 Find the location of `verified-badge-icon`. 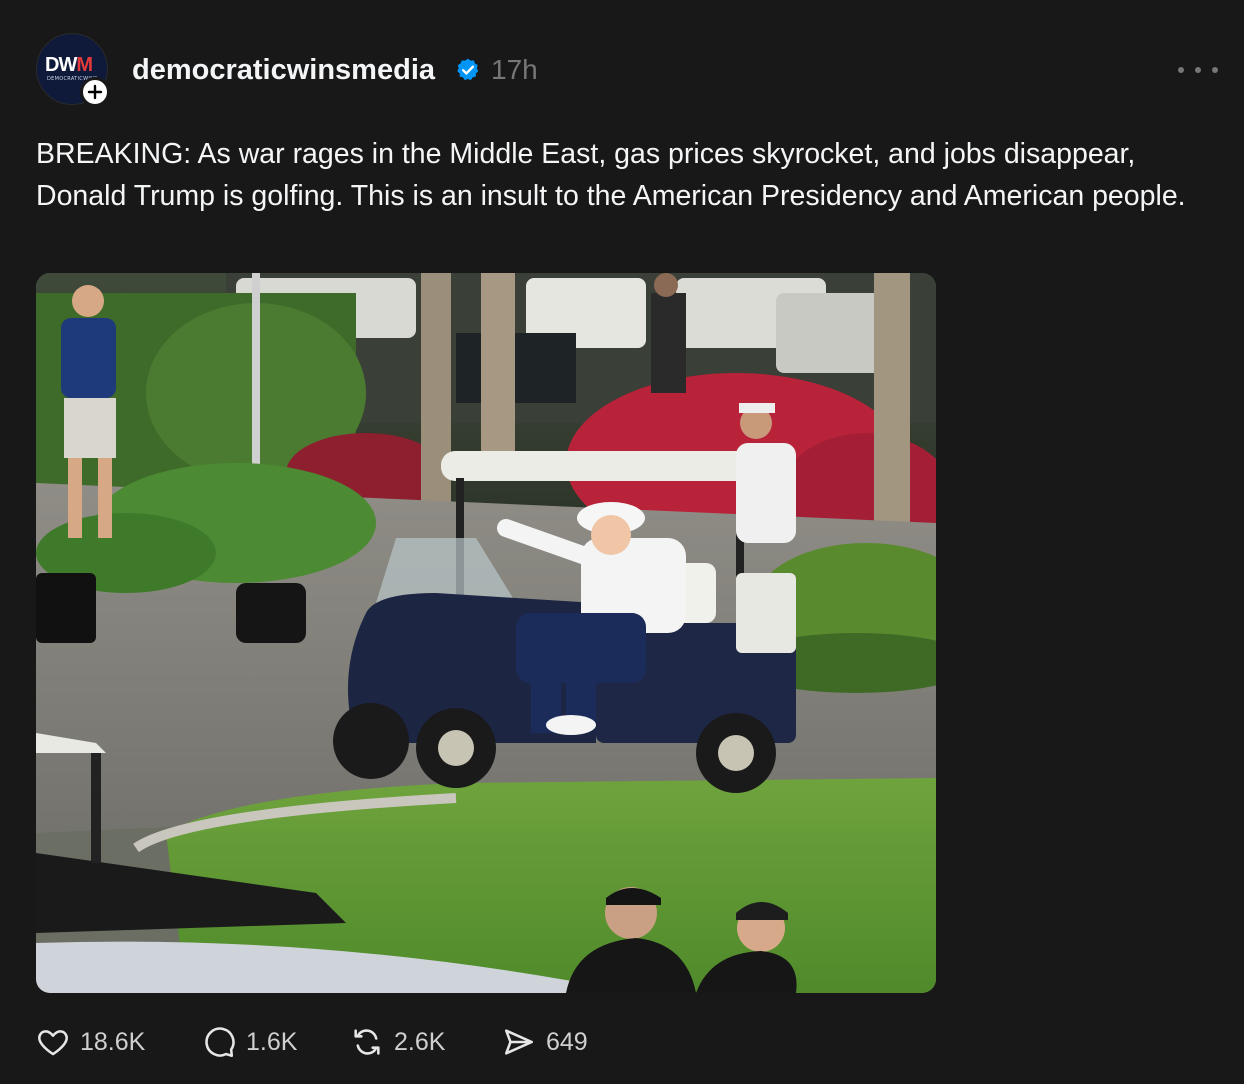

verified-badge-icon is located at coordinates (468, 69).